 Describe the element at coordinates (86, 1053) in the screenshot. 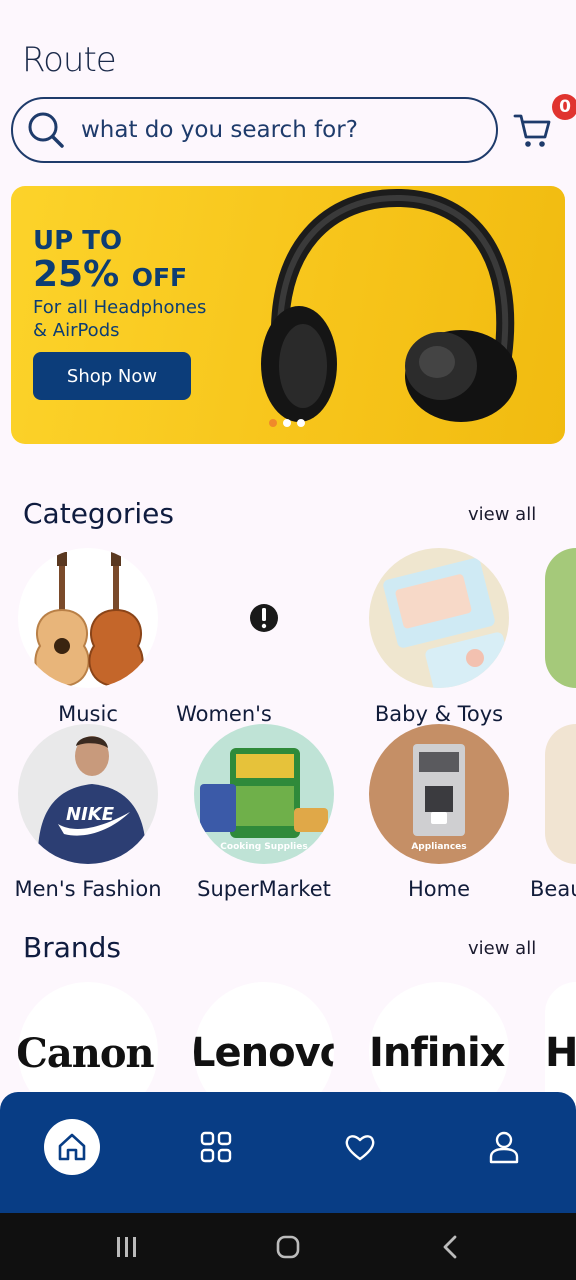

I see `brand-name: Canon` at that location.